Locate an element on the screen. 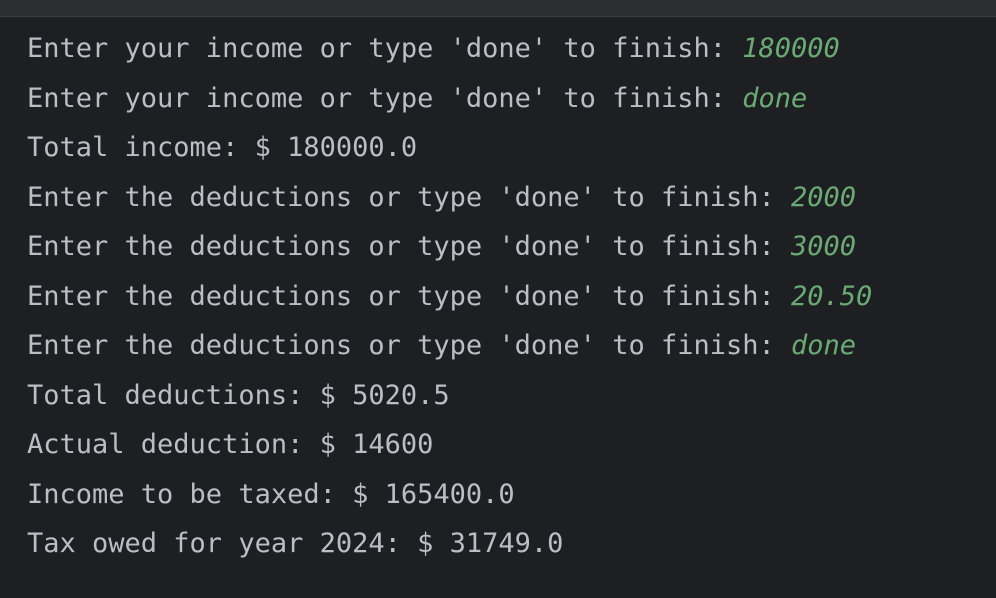  user-input: 20.50 is located at coordinates (832, 296).